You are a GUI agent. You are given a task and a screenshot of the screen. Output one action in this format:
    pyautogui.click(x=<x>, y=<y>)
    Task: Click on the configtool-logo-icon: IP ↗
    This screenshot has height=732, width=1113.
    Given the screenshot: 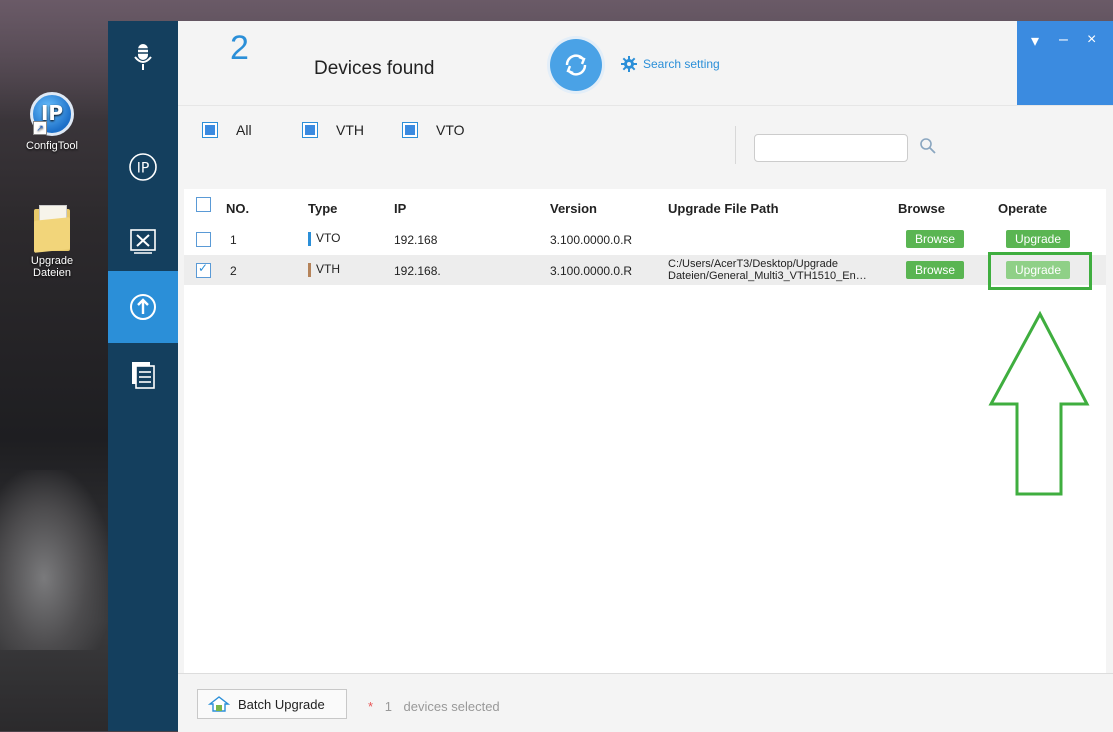 What is the action you would take?
    pyautogui.click(x=52, y=114)
    